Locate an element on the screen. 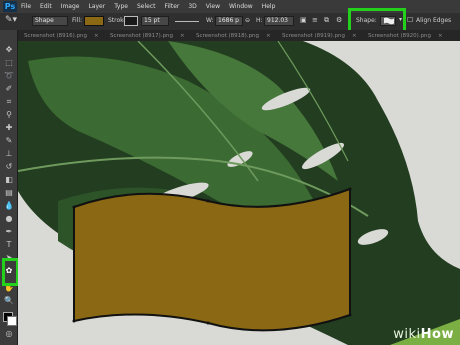  menu-image: Image is located at coordinates (70, 6).